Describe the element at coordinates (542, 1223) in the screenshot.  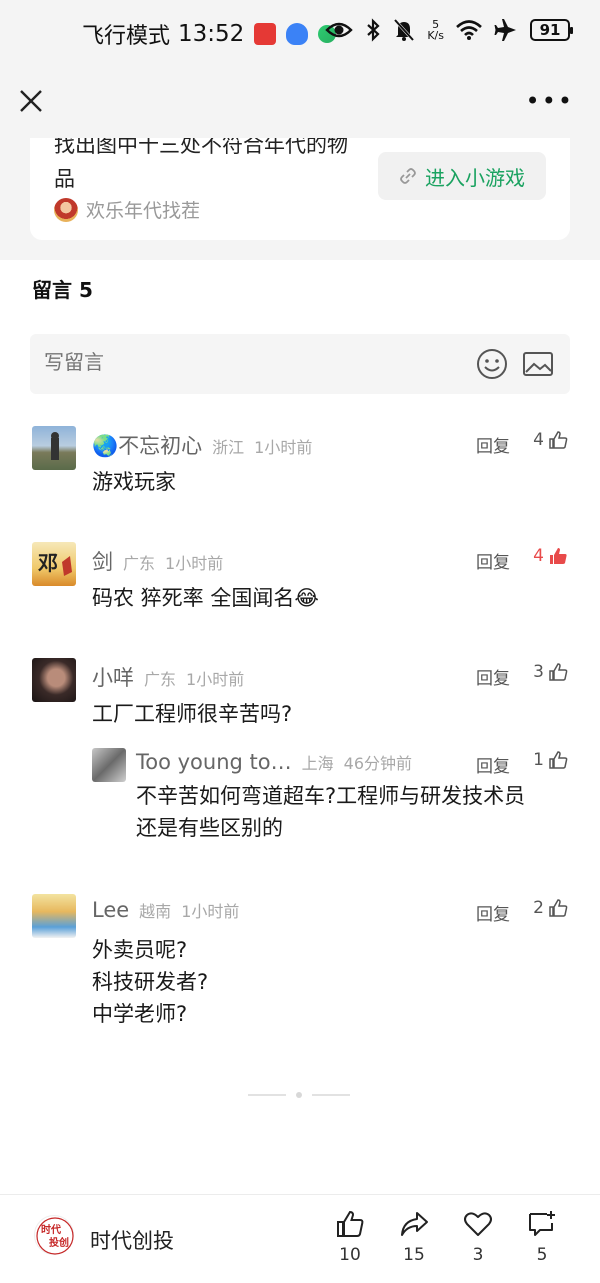
I see `comment-add-icon` at that location.